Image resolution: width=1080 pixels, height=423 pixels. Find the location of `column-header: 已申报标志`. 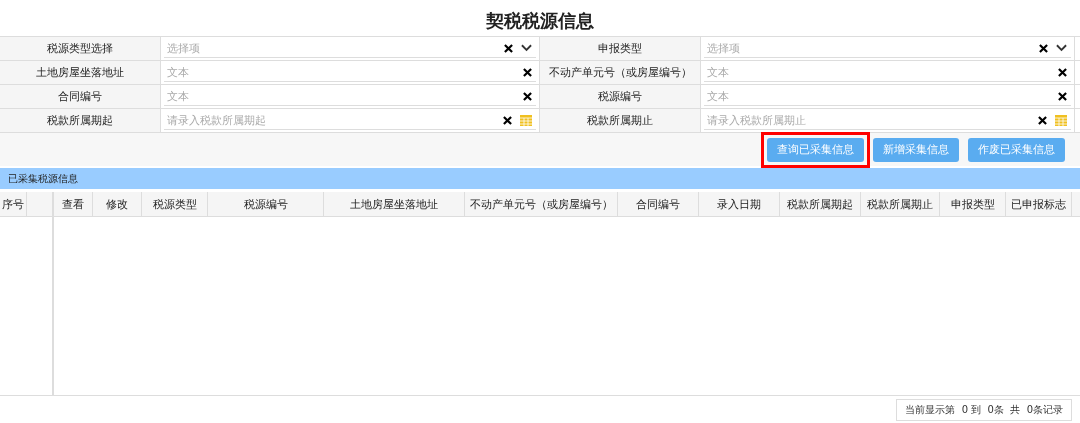

column-header: 已申报标志 is located at coordinates (1039, 204).